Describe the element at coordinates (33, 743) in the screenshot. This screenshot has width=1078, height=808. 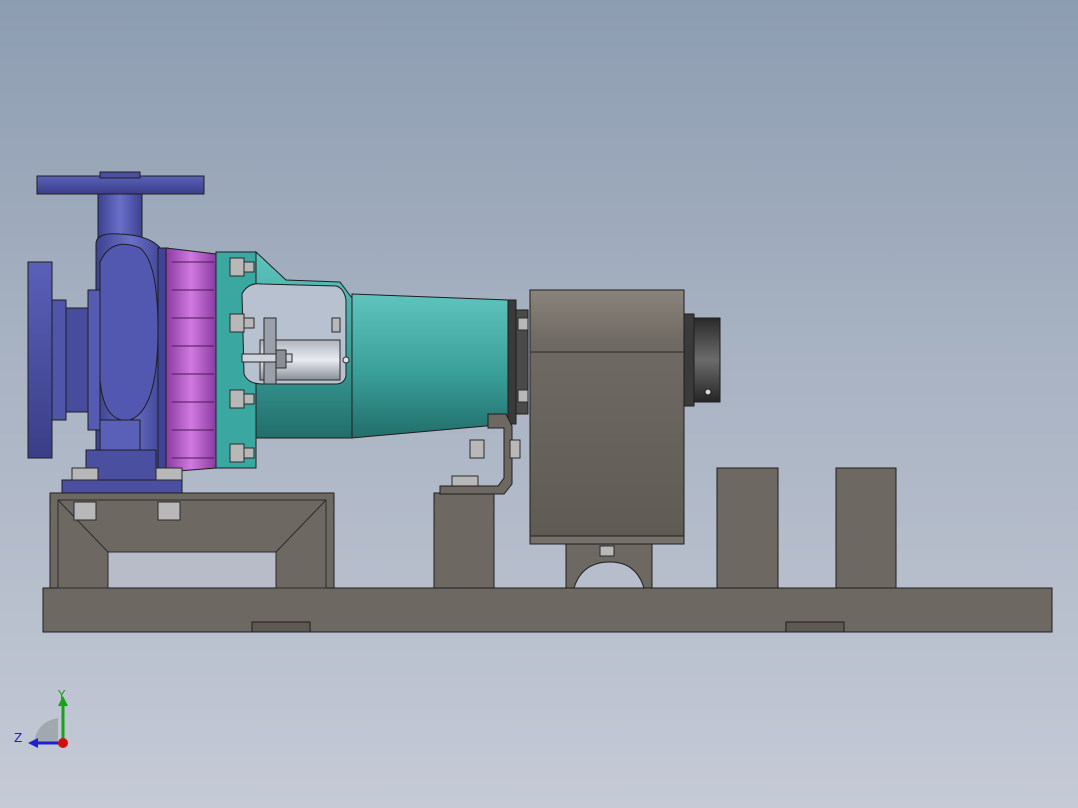
I see `triad-z-arrow` at that location.